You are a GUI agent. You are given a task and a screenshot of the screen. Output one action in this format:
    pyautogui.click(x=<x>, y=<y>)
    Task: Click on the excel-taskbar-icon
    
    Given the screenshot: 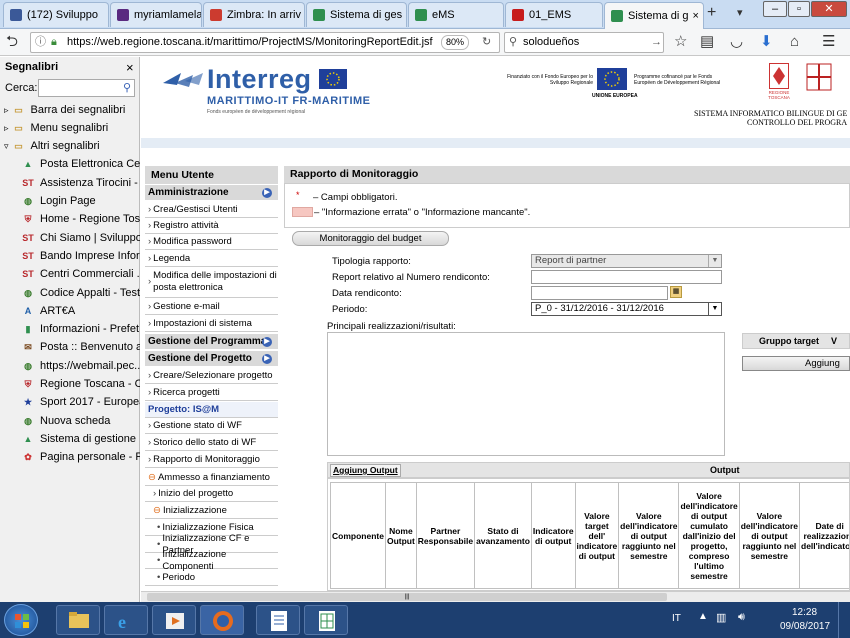 What is the action you would take?
    pyautogui.click(x=326, y=620)
    